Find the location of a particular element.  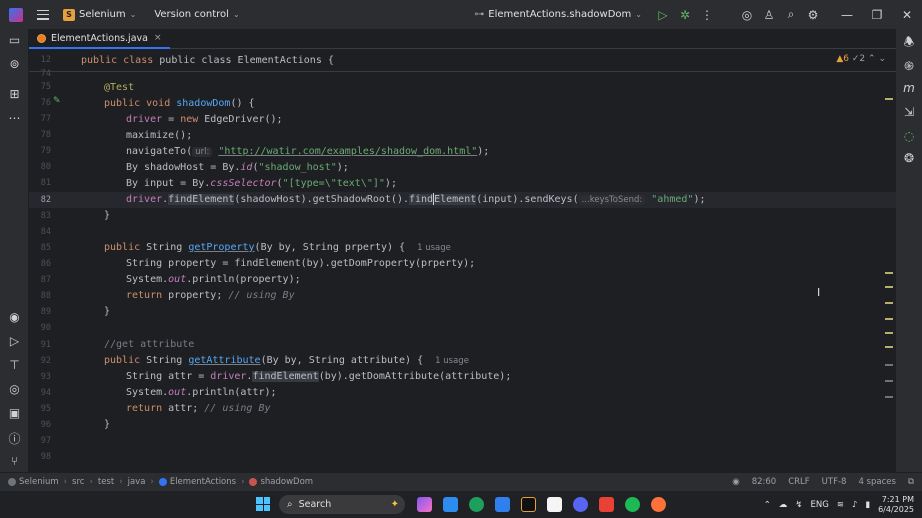

ai-assistant-icon: ◎ is located at coordinates (747, 15).